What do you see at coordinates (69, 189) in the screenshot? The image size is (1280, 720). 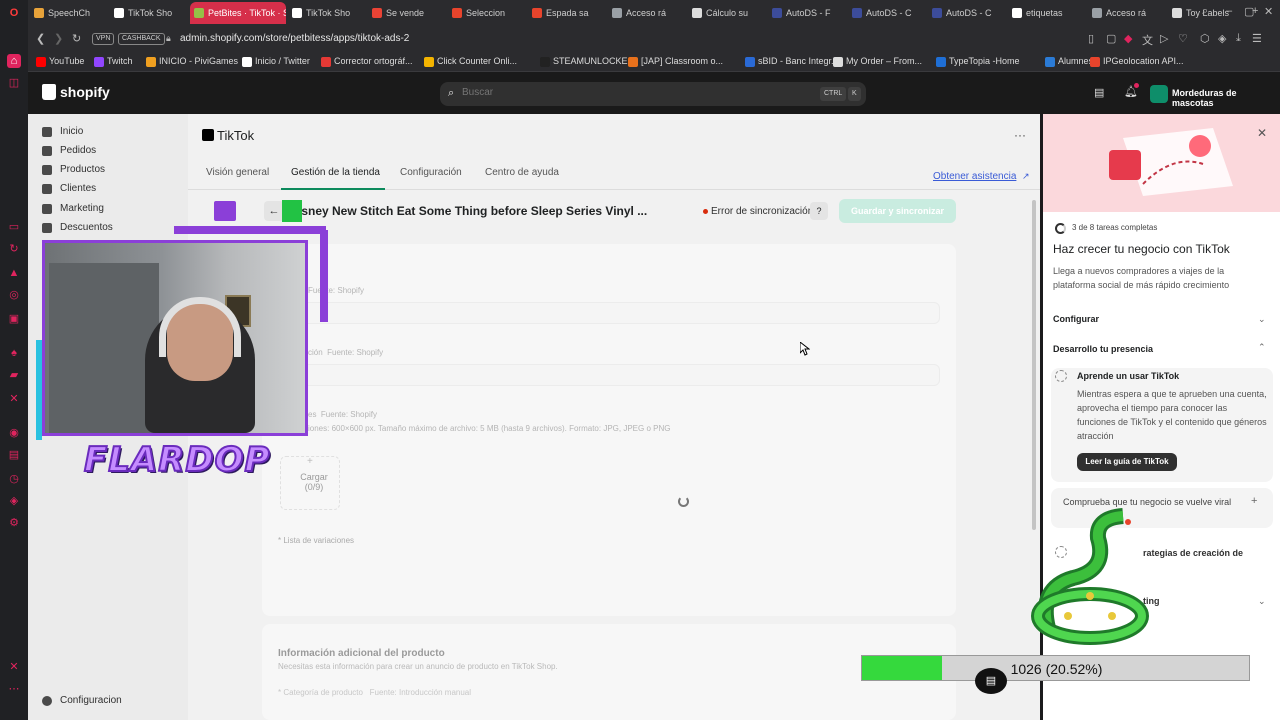 I see `nav-clientes: Clientes` at bounding box center [69, 189].